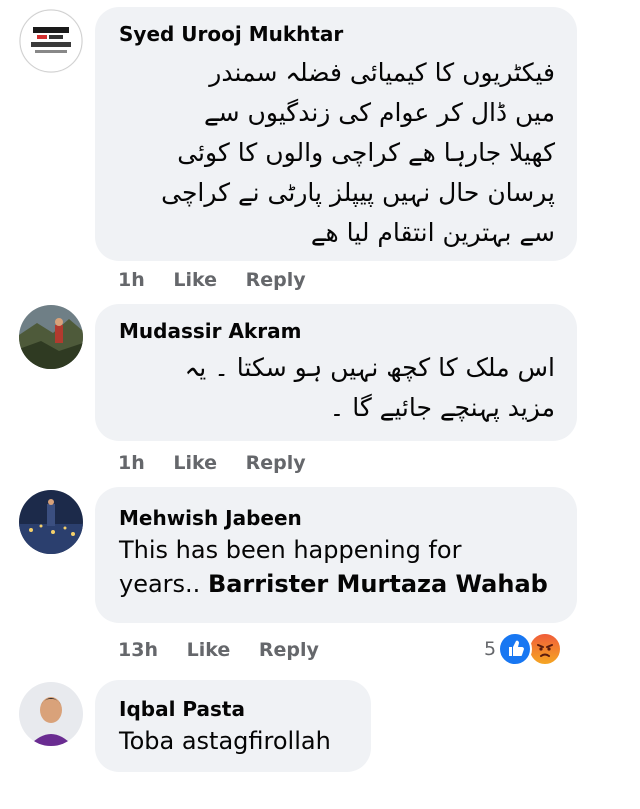 This screenshot has height=809, width=640. I want to click on comment-text-line: فیکٹریوں کا کیمیائی فضلہ سمندر, so click(382, 72).